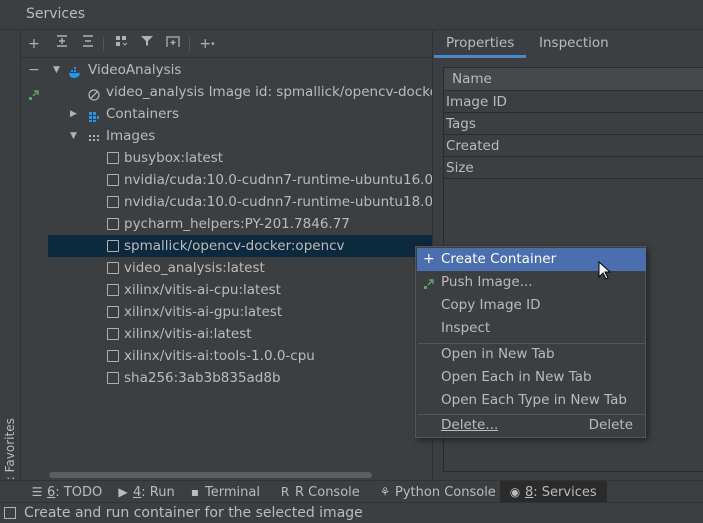 This screenshot has height=523, width=703. I want to click on menu-item-label: Open Each in New Tab, so click(516, 377).